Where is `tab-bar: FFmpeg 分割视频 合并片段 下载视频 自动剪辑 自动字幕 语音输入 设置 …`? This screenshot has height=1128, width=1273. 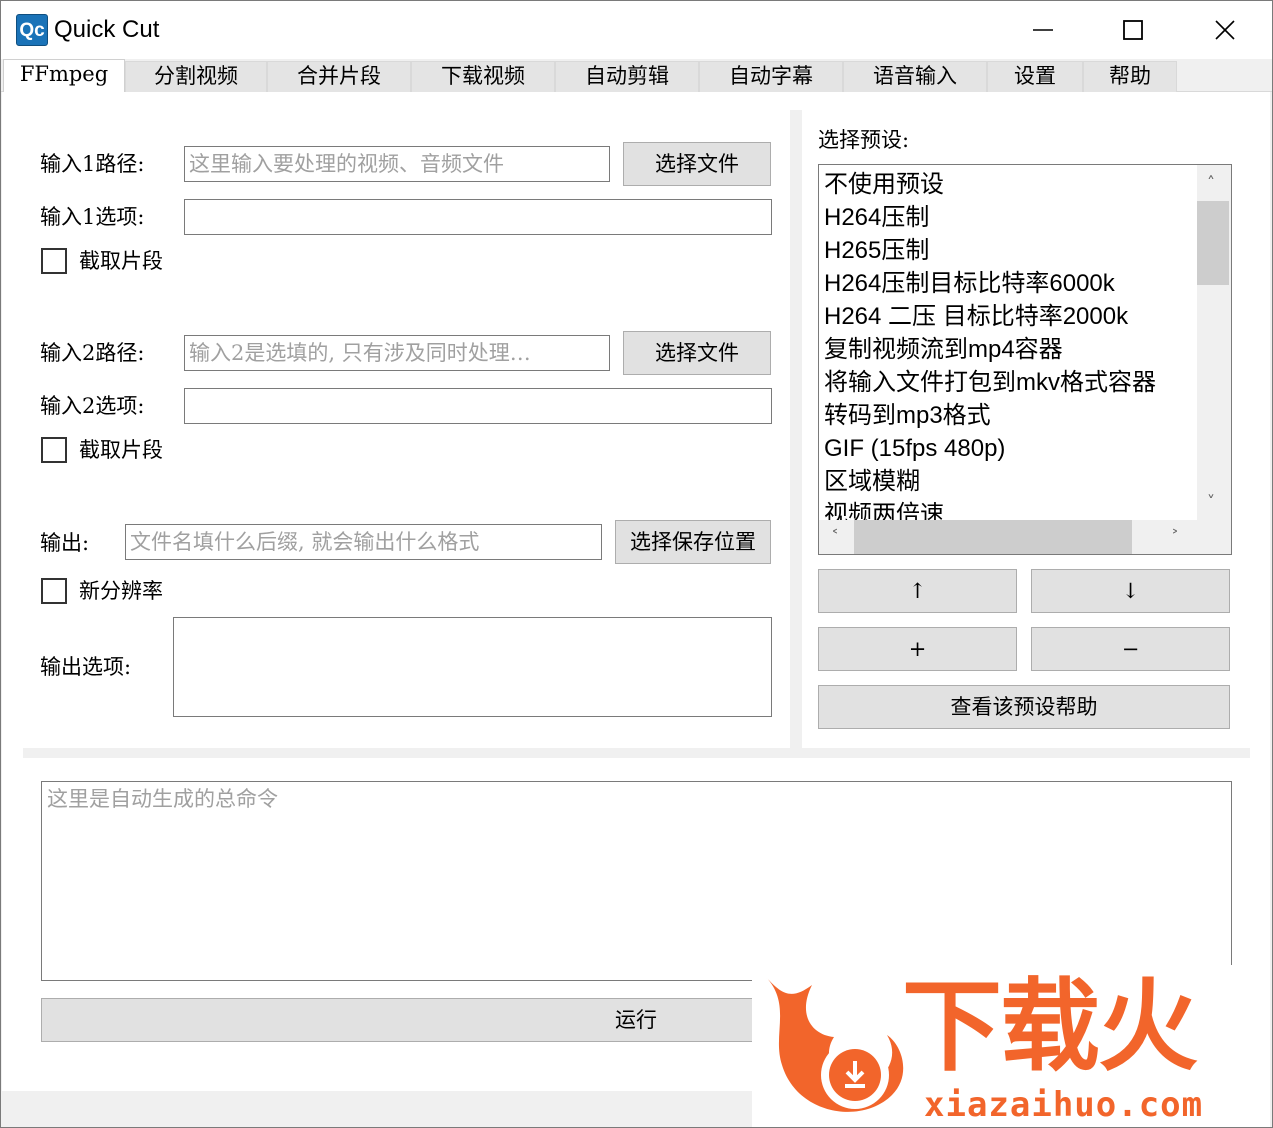
tab-bar: FFmpeg 分割视频 合并片段 下载视频 自动剪辑 自动字幕 语音输入 设置 … is located at coordinates (636, 76).